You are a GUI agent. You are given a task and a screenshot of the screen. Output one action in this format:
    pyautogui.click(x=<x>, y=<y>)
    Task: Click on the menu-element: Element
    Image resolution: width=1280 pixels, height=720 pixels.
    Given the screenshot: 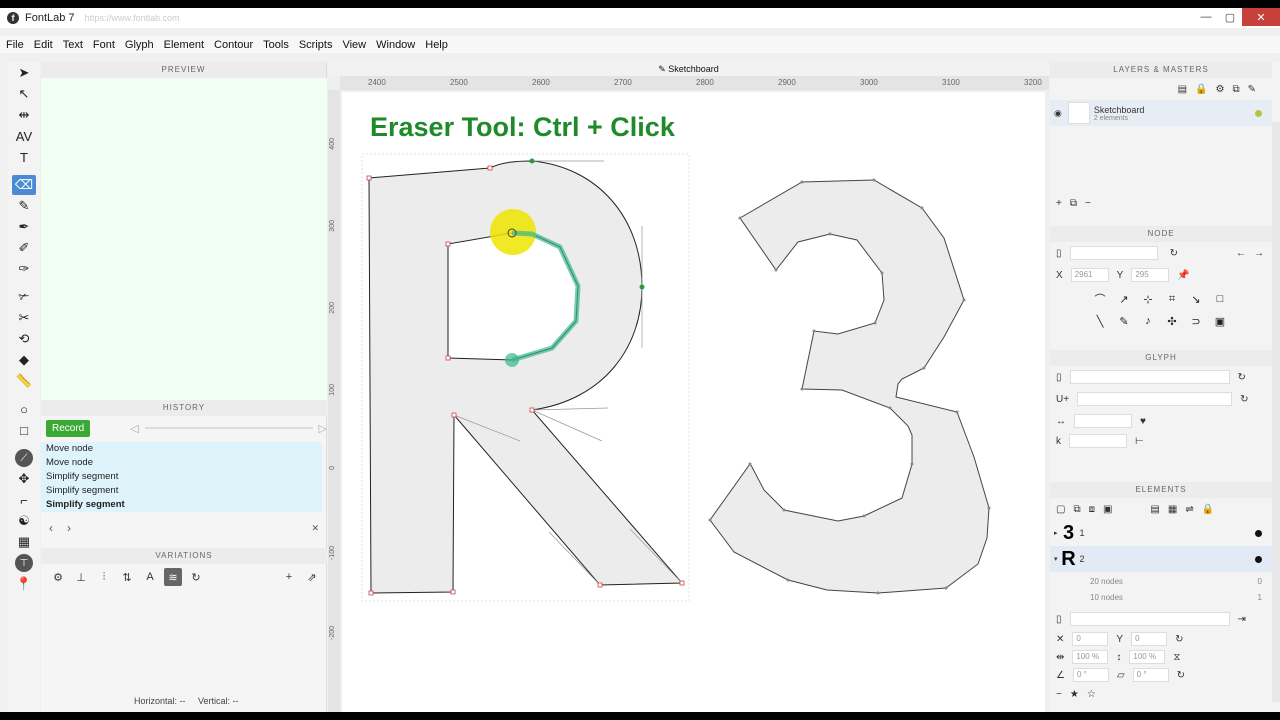 What is the action you would take?
    pyautogui.click(x=184, y=45)
    